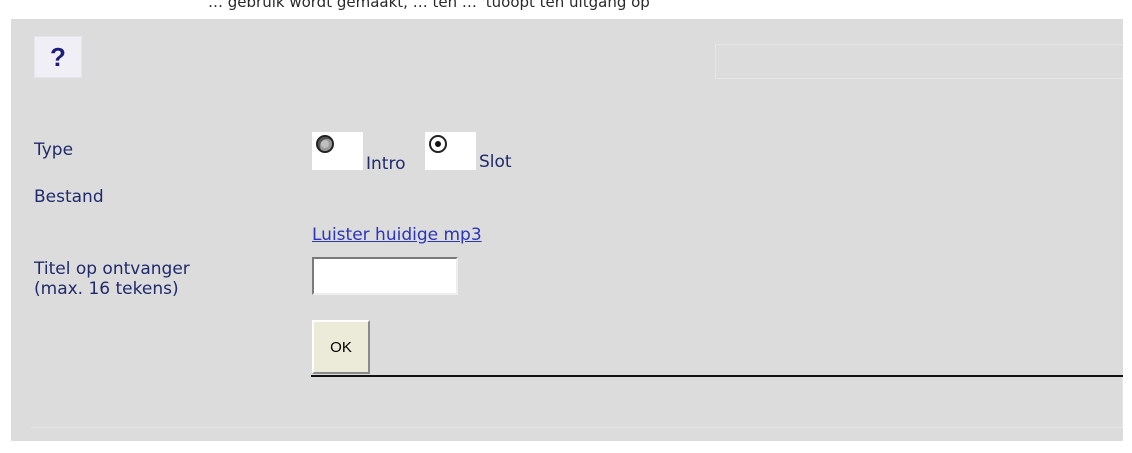  I want to click on ok-button: OK, so click(341, 347).